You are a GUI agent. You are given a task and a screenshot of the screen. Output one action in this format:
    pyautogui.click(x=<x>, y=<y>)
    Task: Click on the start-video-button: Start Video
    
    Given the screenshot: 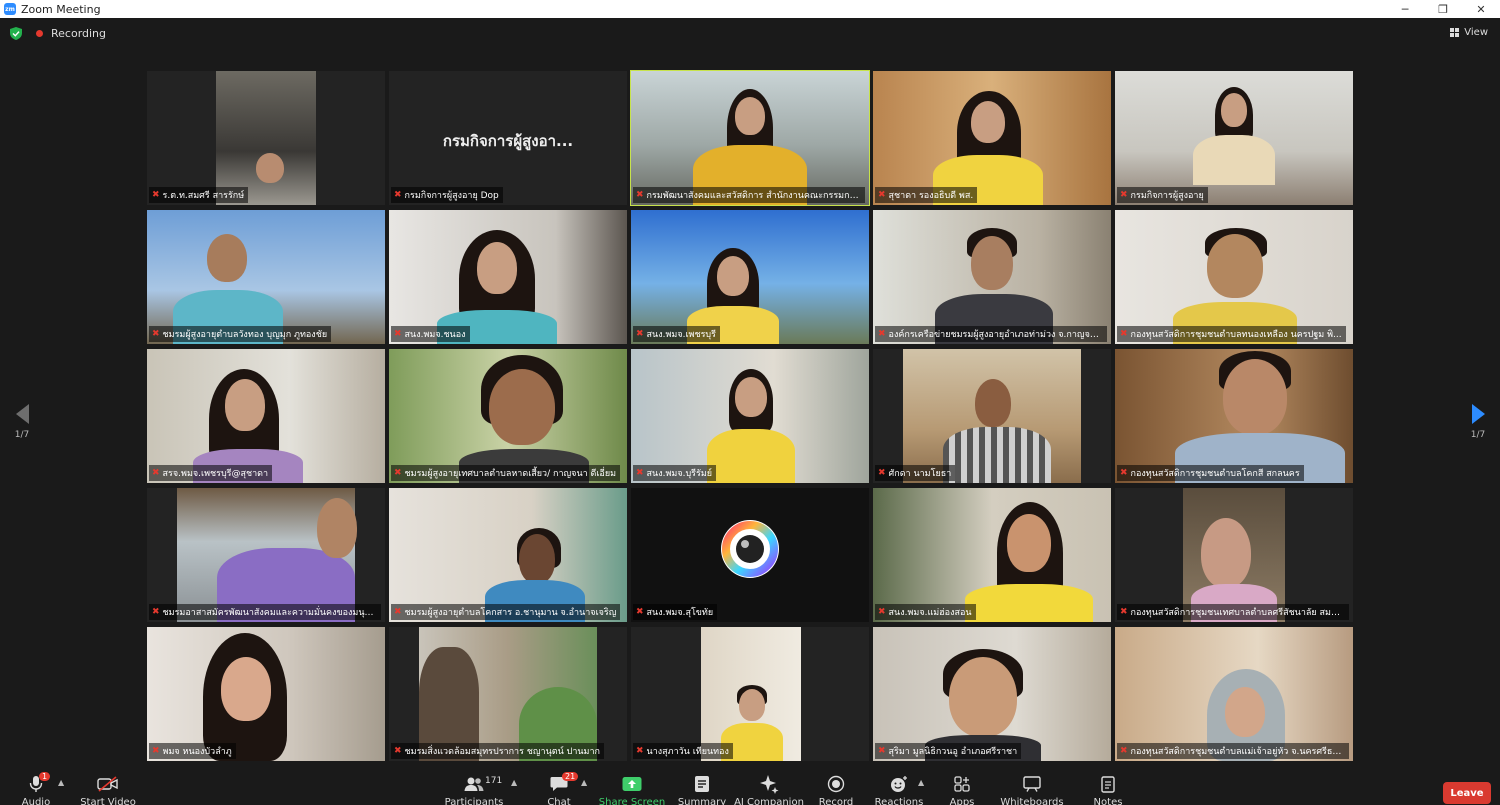 What is the action you would take?
    pyautogui.click(x=108, y=789)
    